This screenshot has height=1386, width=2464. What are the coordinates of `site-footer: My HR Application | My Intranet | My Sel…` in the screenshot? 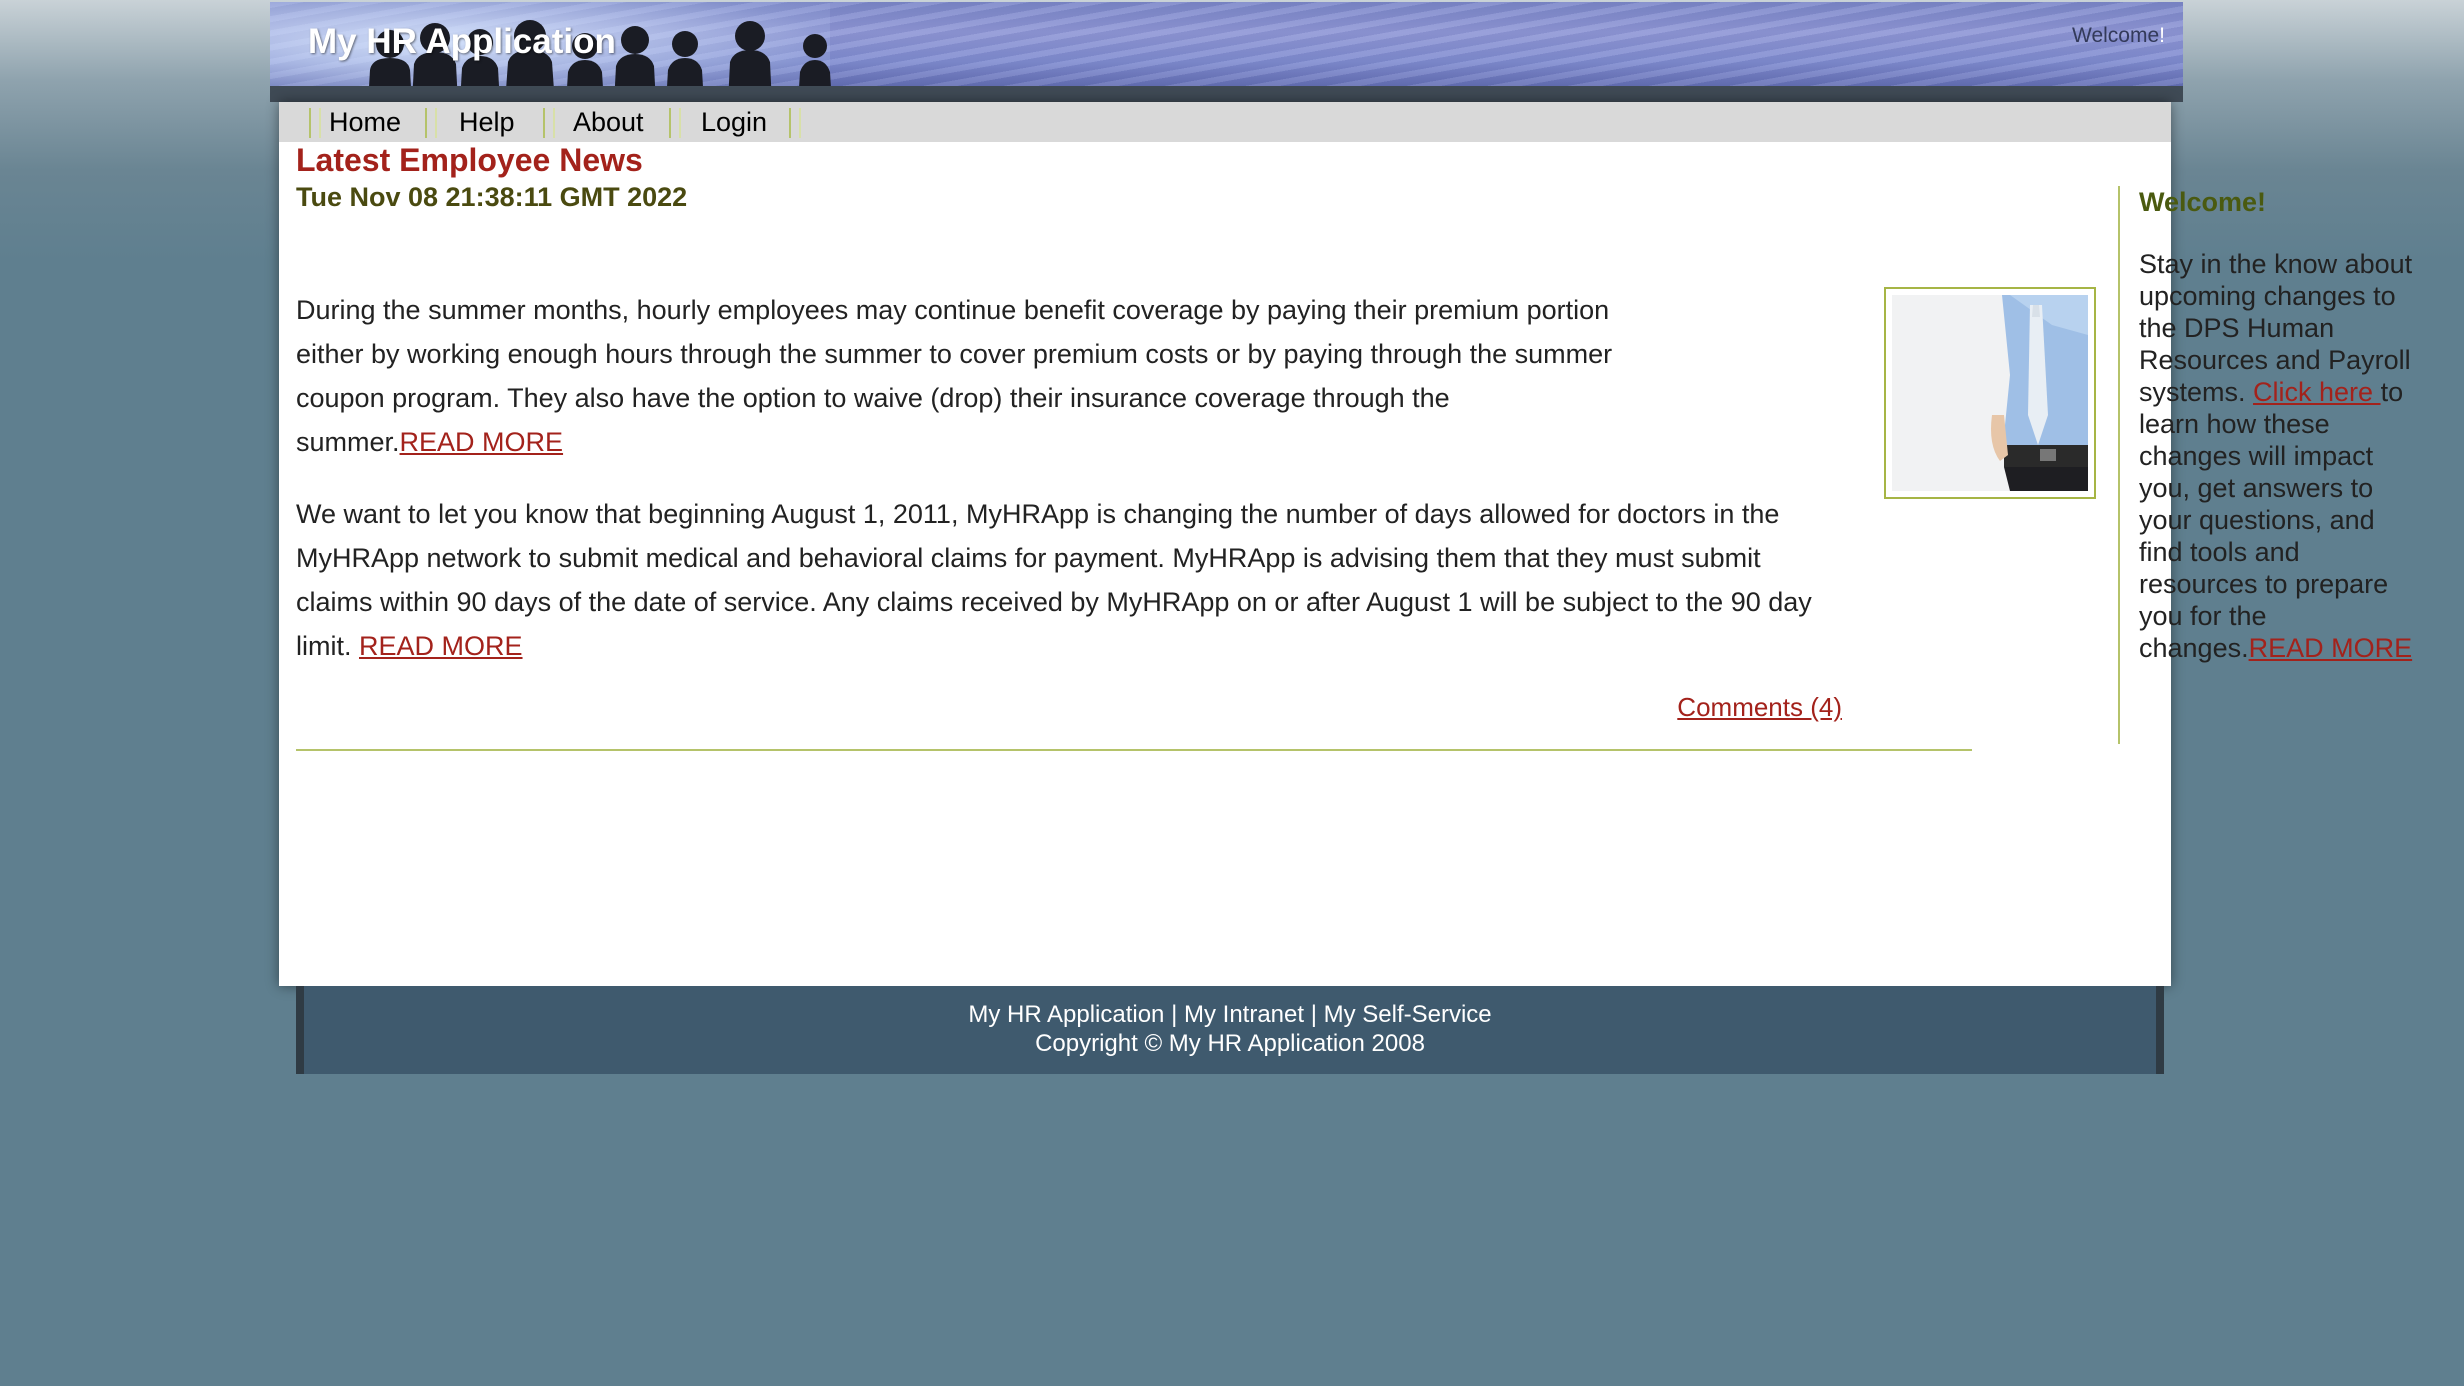 It's located at (1230, 1030).